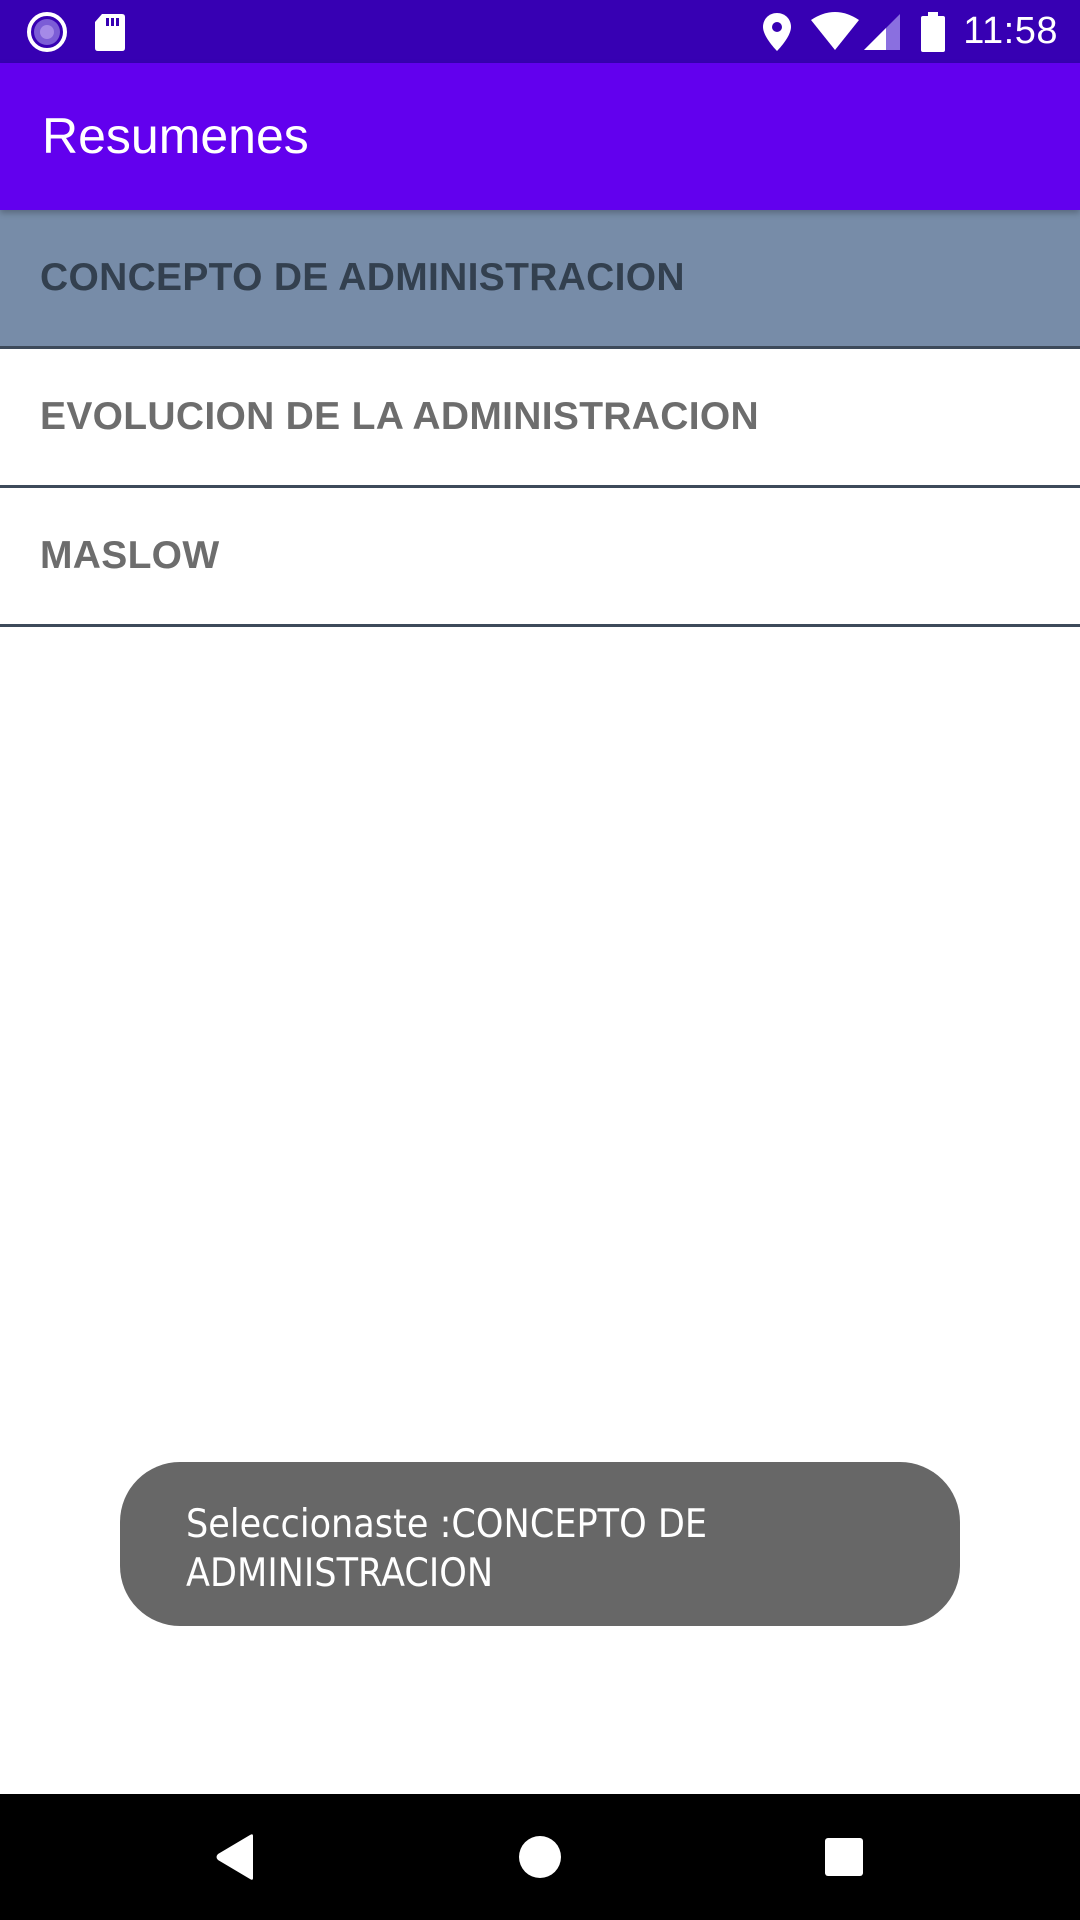 The width and height of the screenshot is (1080, 1920). Describe the element at coordinates (1010, 31) in the screenshot. I see `status-time: 11:58` at that location.